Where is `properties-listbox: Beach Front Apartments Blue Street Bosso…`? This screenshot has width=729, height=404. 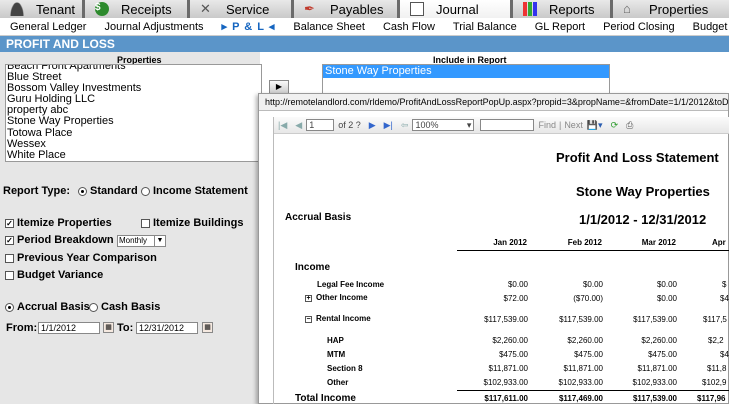
properties-listbox: Beach Front Apartments Blue Street Bosso… is located at coordinates (133, 113).